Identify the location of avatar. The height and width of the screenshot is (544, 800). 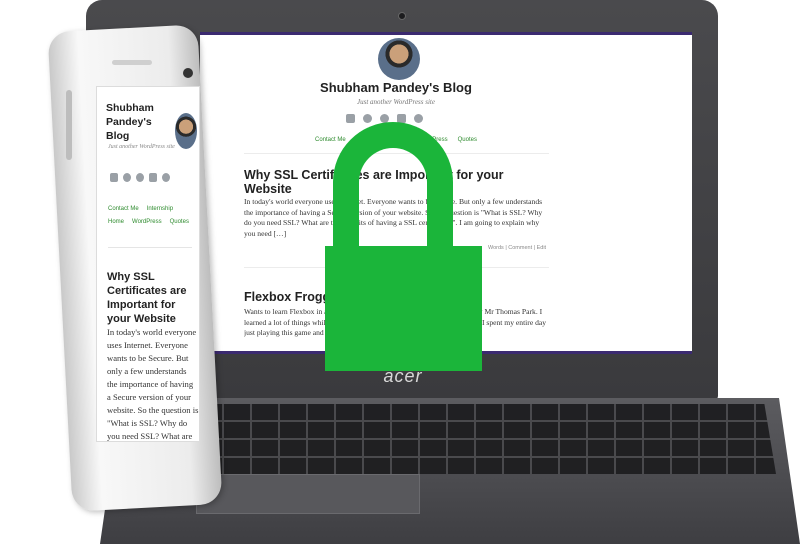
(399, 59).